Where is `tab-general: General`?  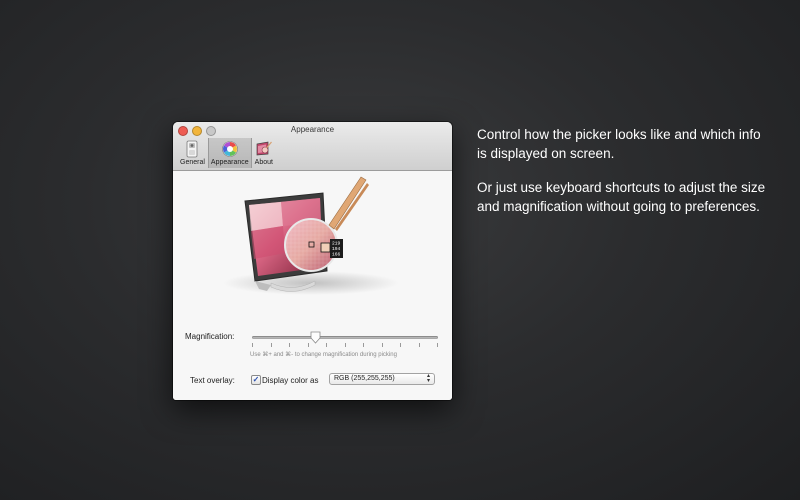 tab-general: General is located at coordinates (192, 153).